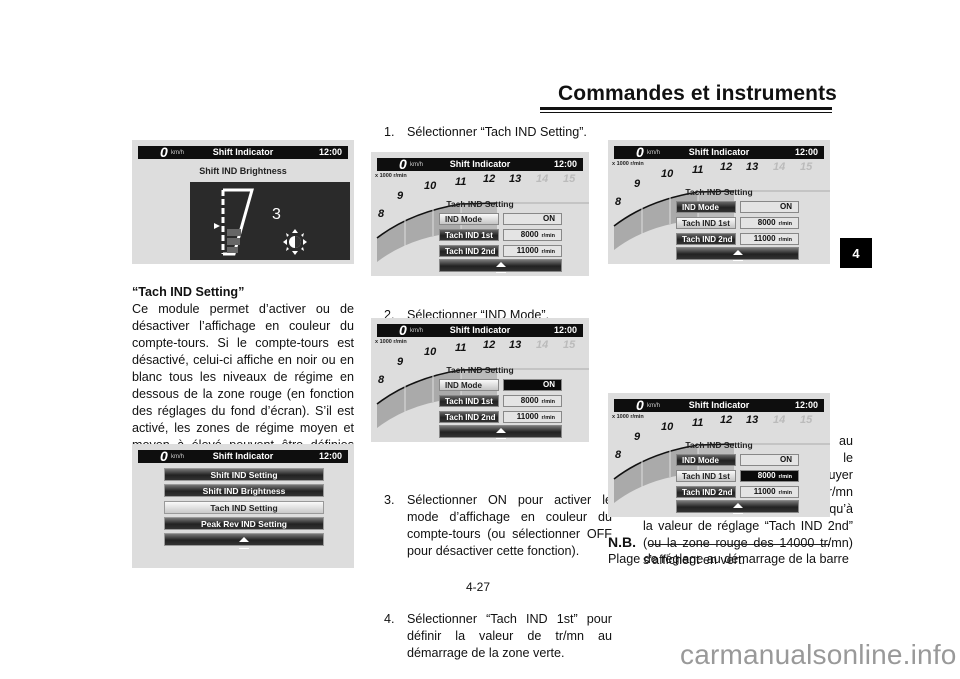 This screenshot has height=679, width=960. What do you see at coordinates (739, 544) in the screenshot?
I see `note-rule` at bounding box center [739, 544].